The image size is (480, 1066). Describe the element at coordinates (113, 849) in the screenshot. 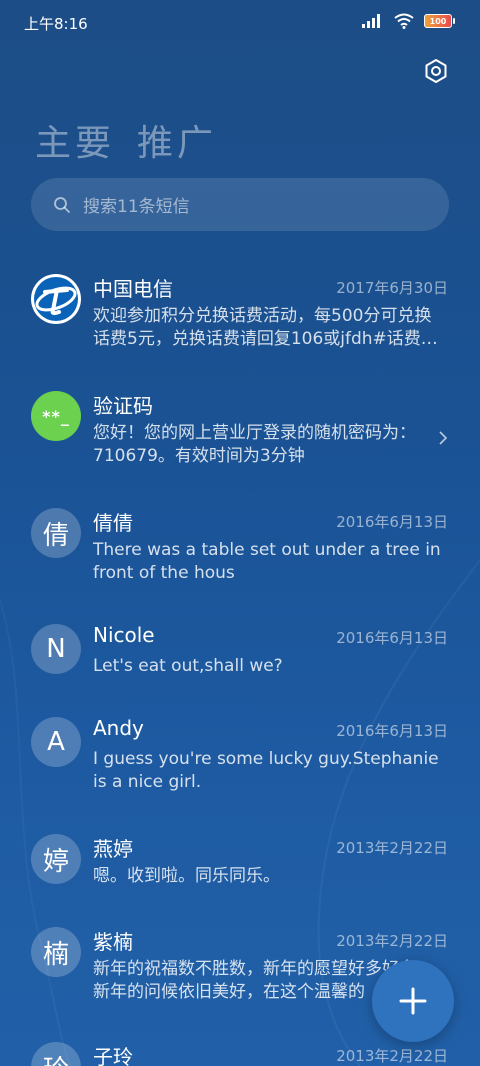

I see `conversation-name: 燕婷` at that location.